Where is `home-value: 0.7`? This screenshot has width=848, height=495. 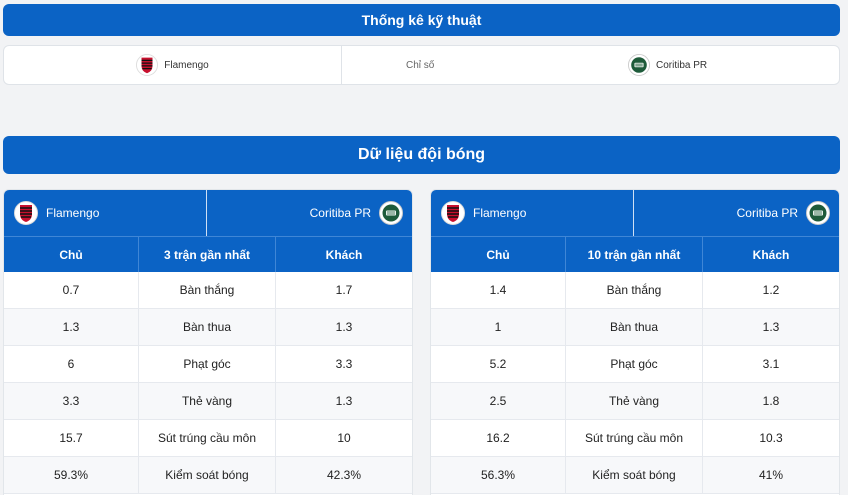
home-value: 0.7 is located at coordinates (71, 290).